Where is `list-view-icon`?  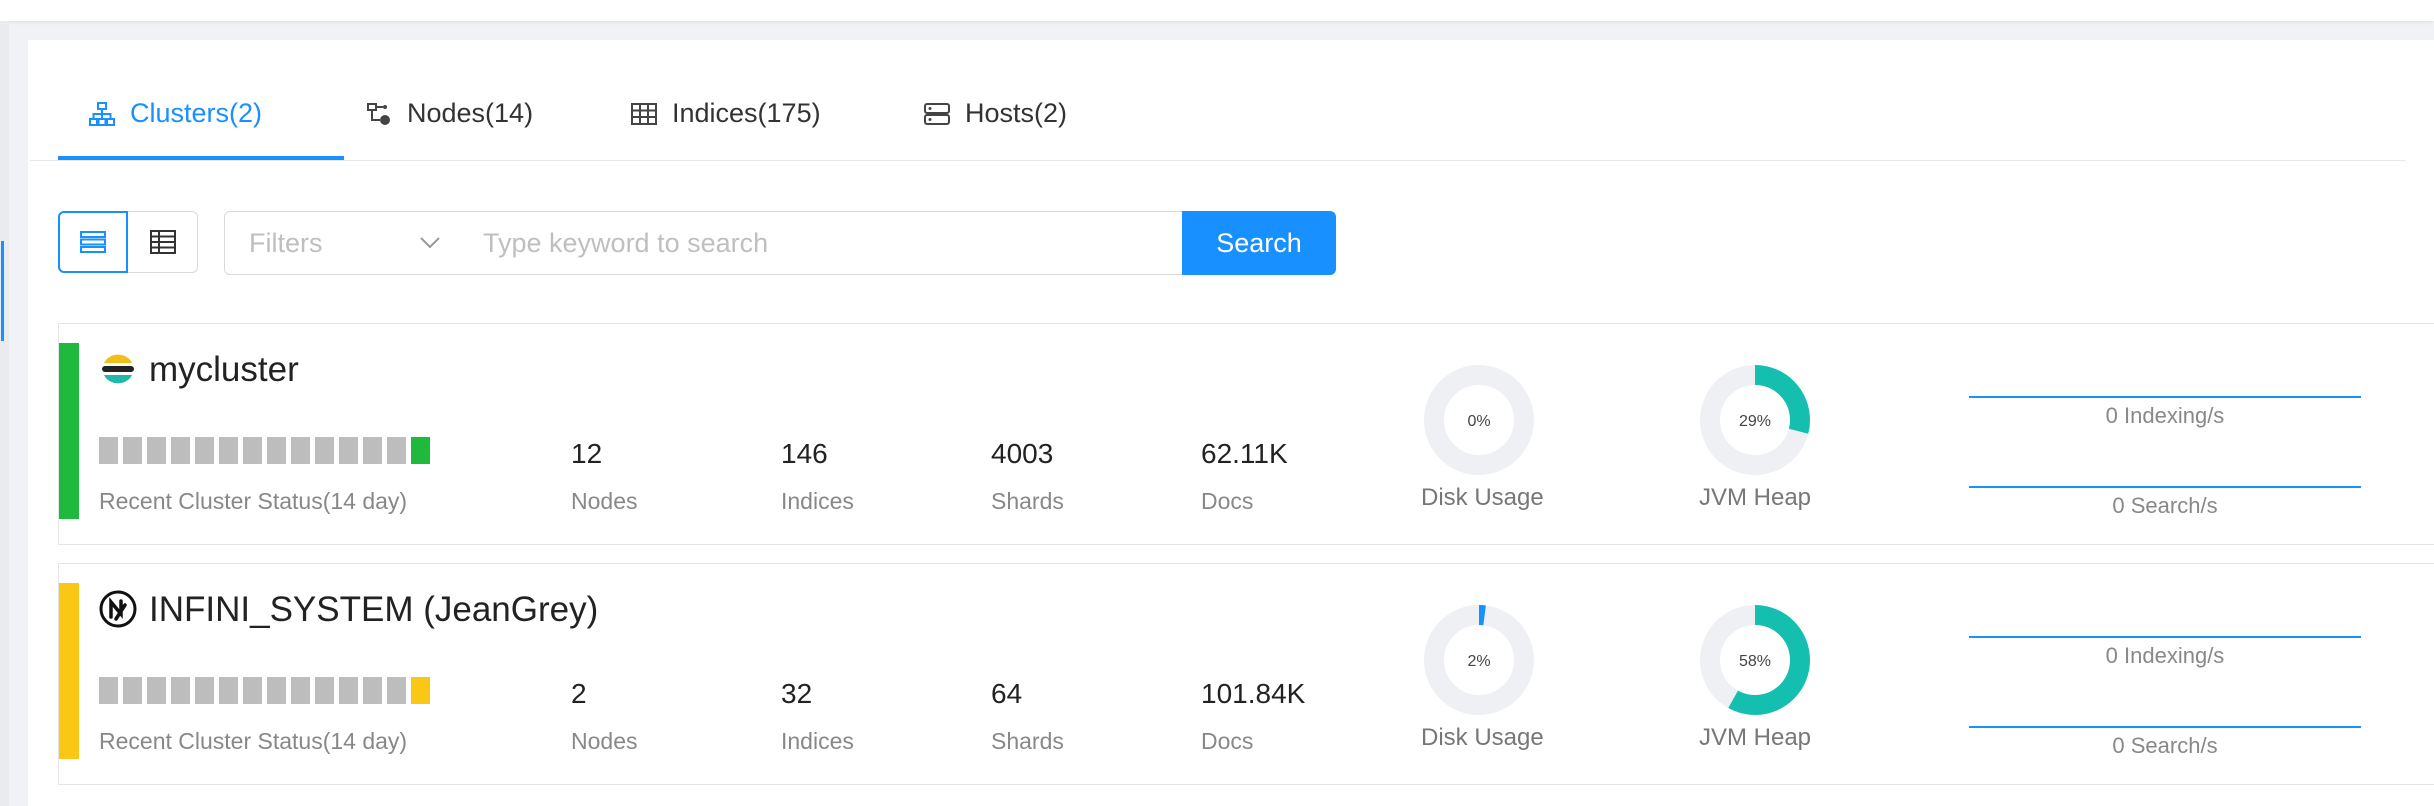
list-view-icon is located at coordinates (93, 242).